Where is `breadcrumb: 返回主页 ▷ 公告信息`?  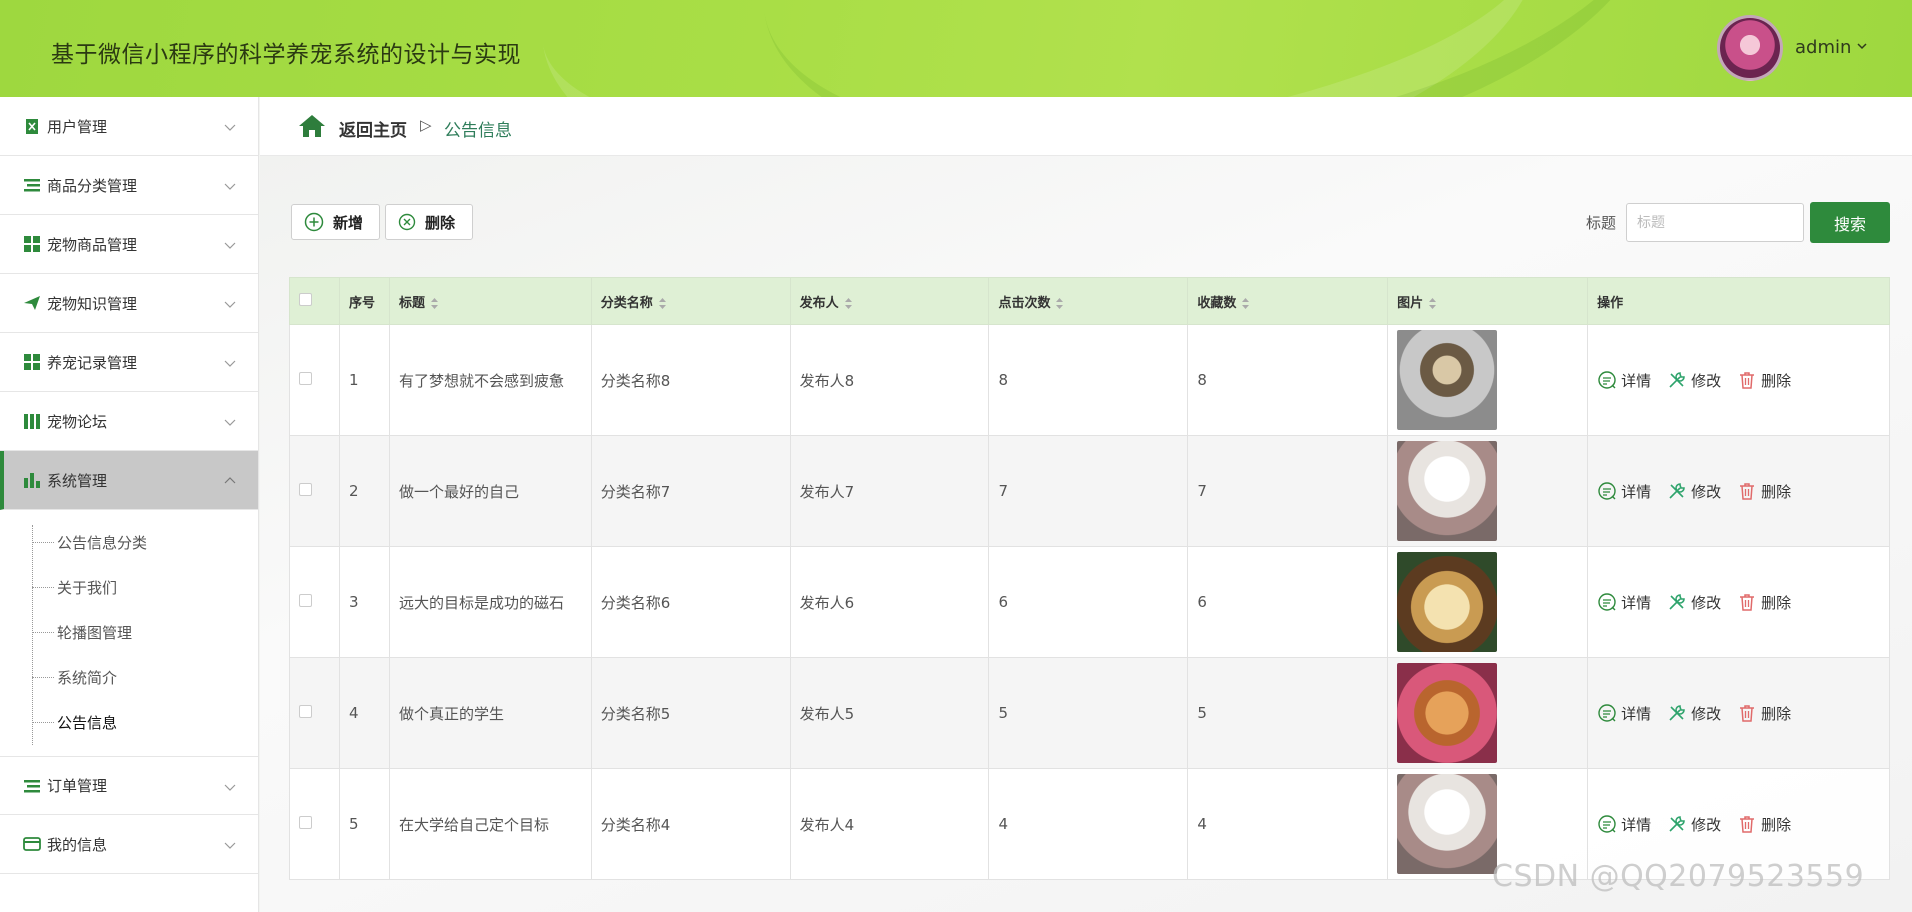
breadcrumb: 返回主页 ▷ 公告信息 is located at coordinates (1086, 126).